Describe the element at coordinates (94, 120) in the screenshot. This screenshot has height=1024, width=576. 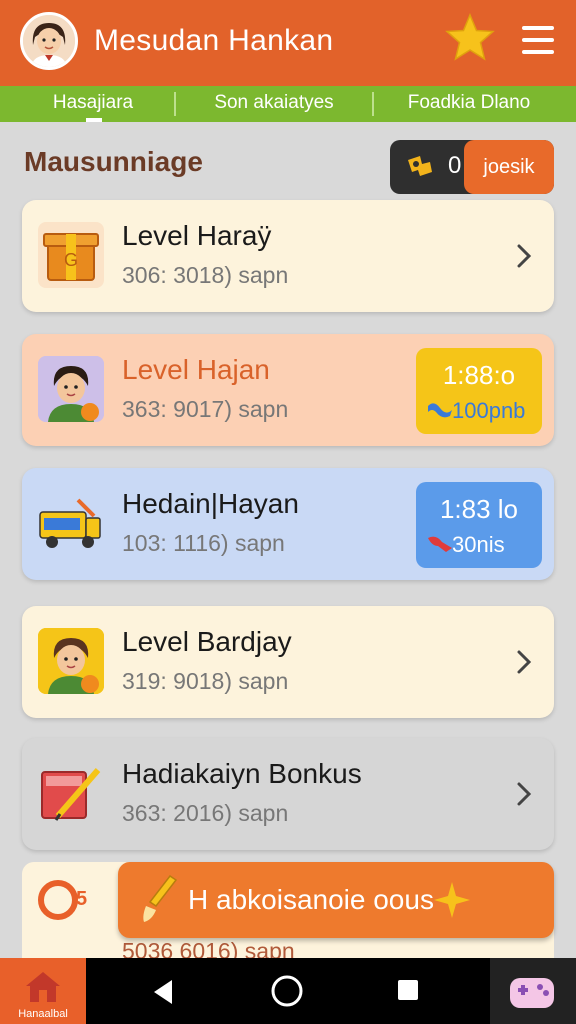
I see `active-tab-indicator` at that location.